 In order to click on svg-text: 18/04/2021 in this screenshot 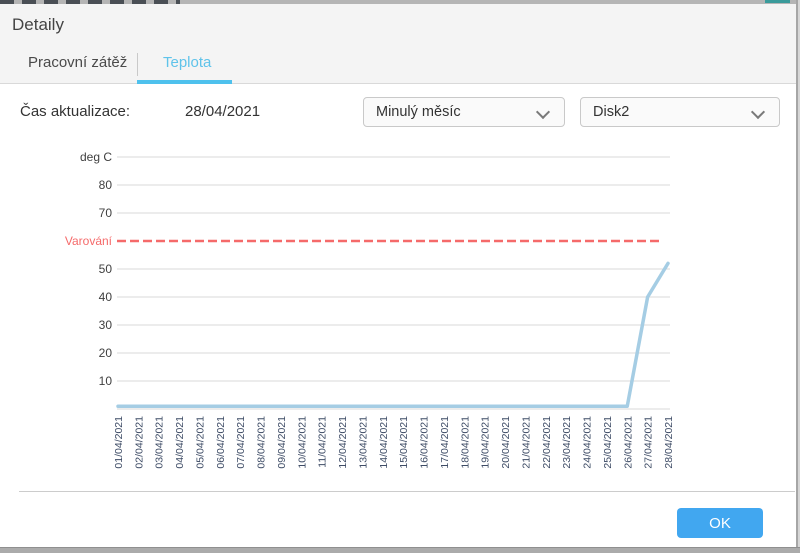, I will do `click(465, 442)`.